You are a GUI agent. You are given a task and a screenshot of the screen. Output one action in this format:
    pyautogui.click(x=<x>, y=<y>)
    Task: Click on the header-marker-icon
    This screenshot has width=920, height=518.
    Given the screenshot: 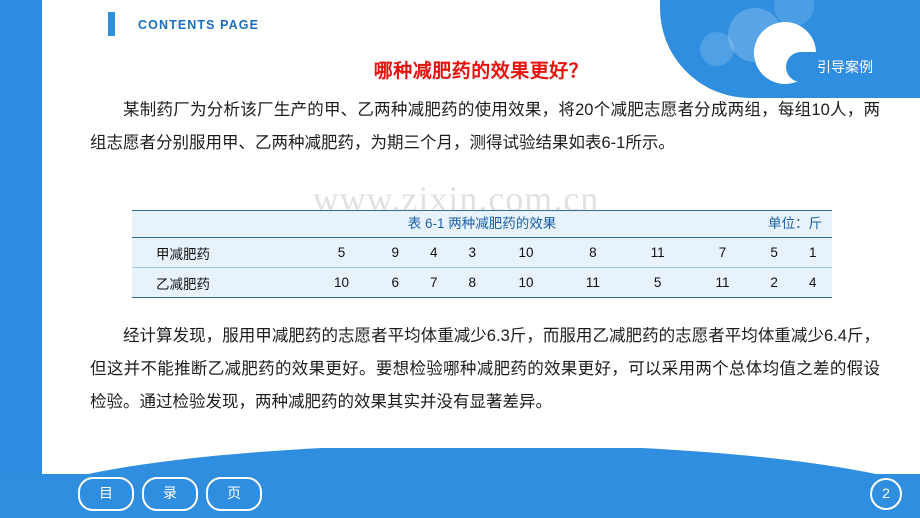 What is the action you would take?
    pyautogui.click(x=111, y=24)
    